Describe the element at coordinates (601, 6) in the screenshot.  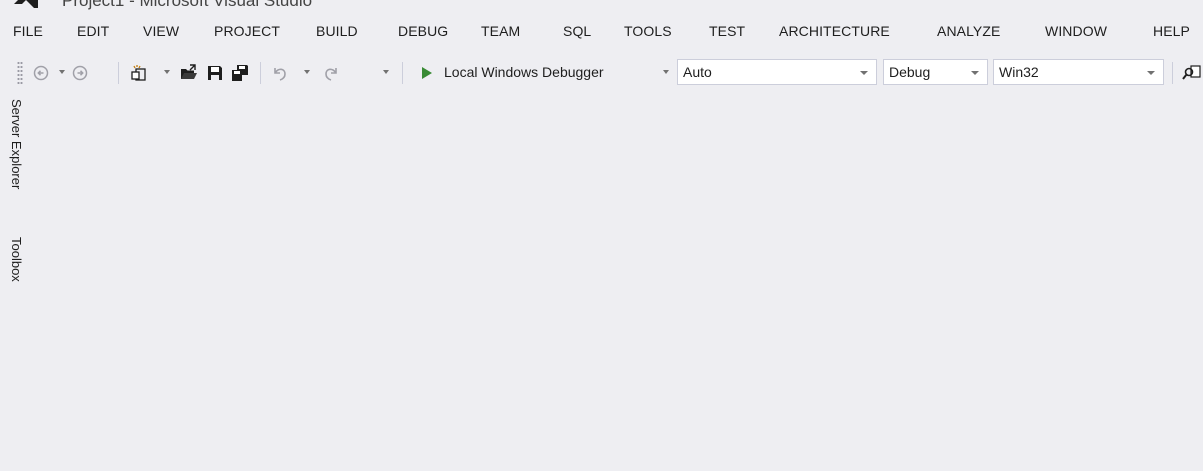
I see `title-bar: Project1 - Microsoft Visual Studio` at that location.